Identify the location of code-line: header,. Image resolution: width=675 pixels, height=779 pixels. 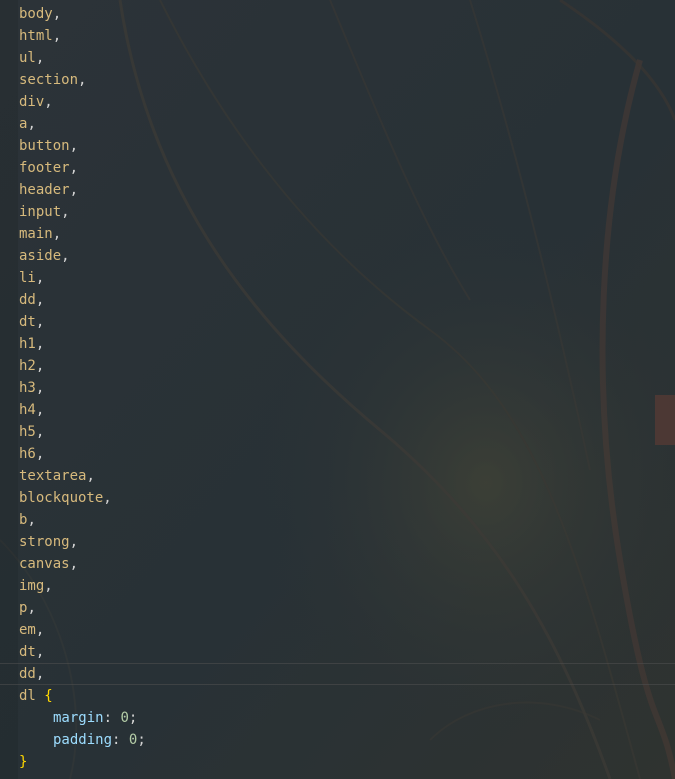
(82, 190).